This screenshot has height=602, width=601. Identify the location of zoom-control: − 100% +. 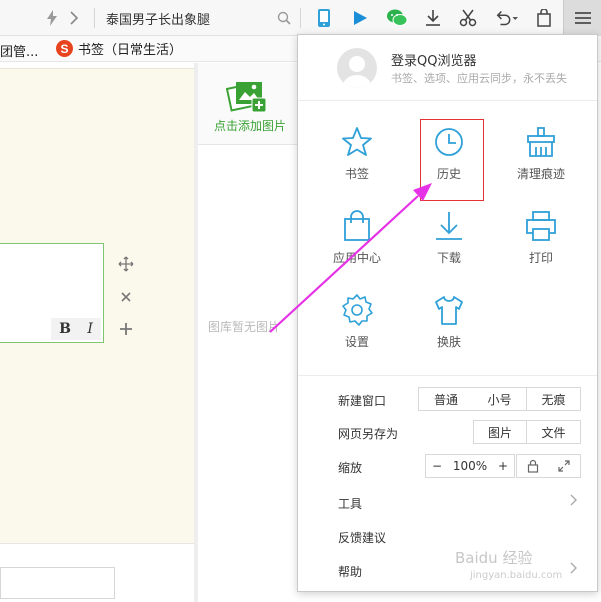
(470, 466).